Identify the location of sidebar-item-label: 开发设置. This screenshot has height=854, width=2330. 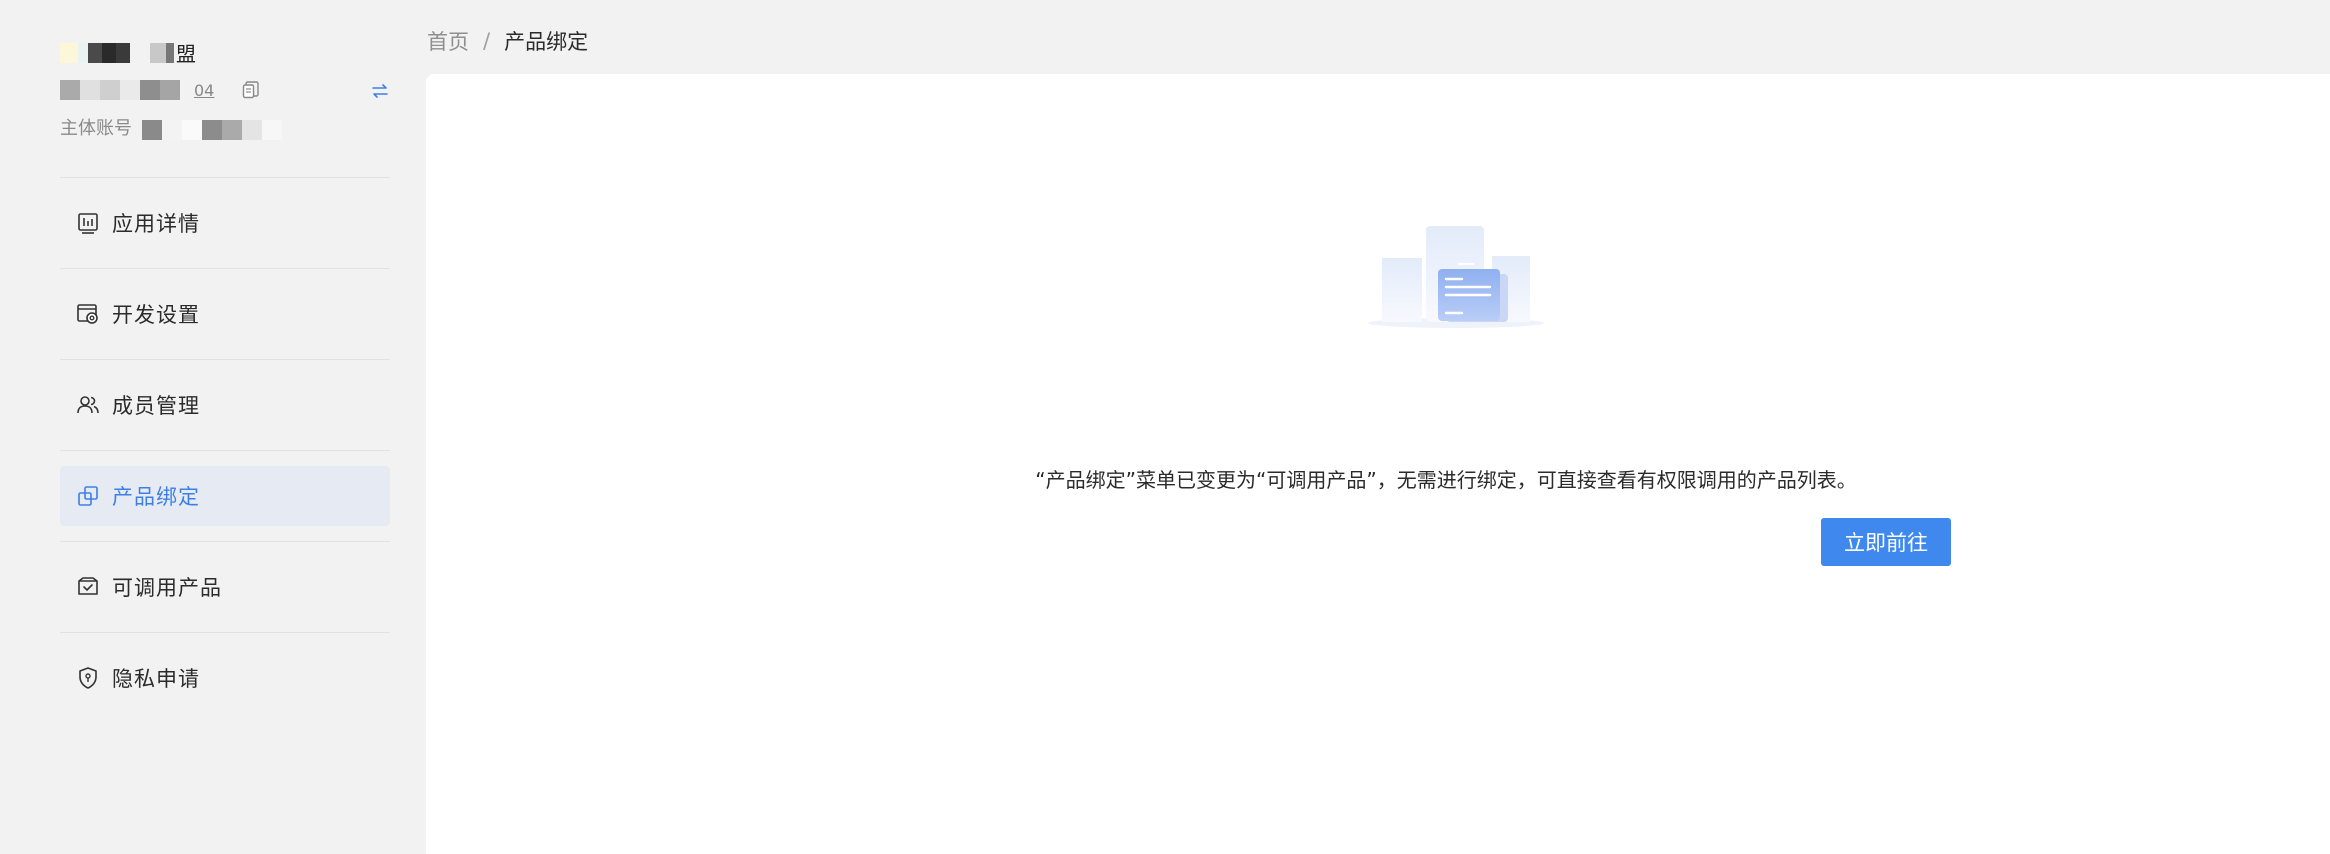
(156, 315).